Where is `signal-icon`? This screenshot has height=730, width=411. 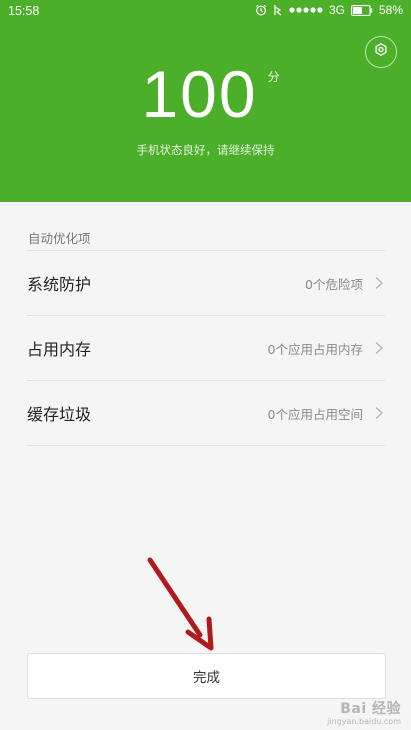 signal-icon is located at coordinates (306, 10).